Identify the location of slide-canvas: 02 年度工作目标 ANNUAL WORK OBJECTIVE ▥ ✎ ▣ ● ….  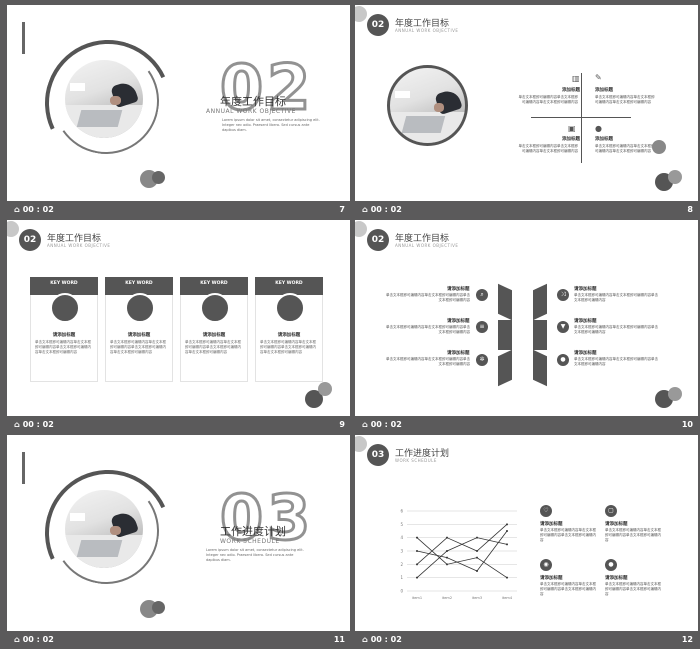
(526, 103).